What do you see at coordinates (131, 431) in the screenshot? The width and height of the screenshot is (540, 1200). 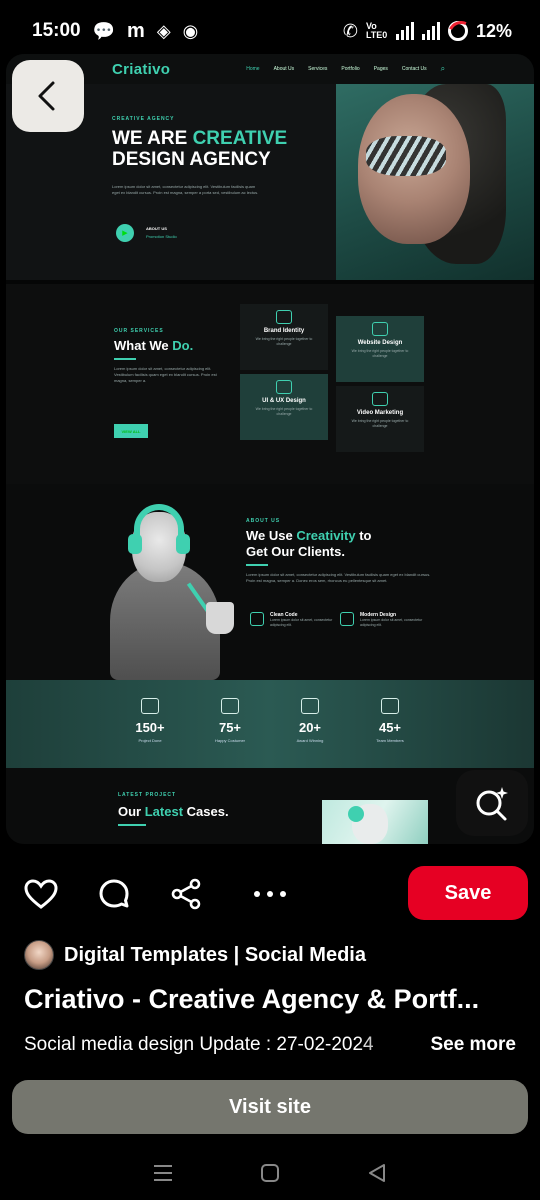 I see `view-all-button: VIEW ALL` at bounding box center [131, 431].